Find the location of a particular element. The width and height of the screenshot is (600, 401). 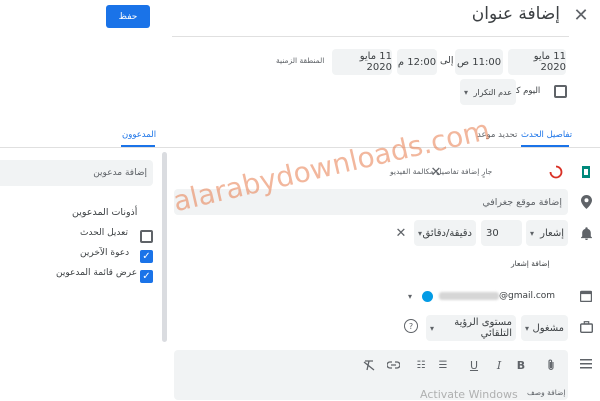

location-icon is located at coordinates (586, 202).